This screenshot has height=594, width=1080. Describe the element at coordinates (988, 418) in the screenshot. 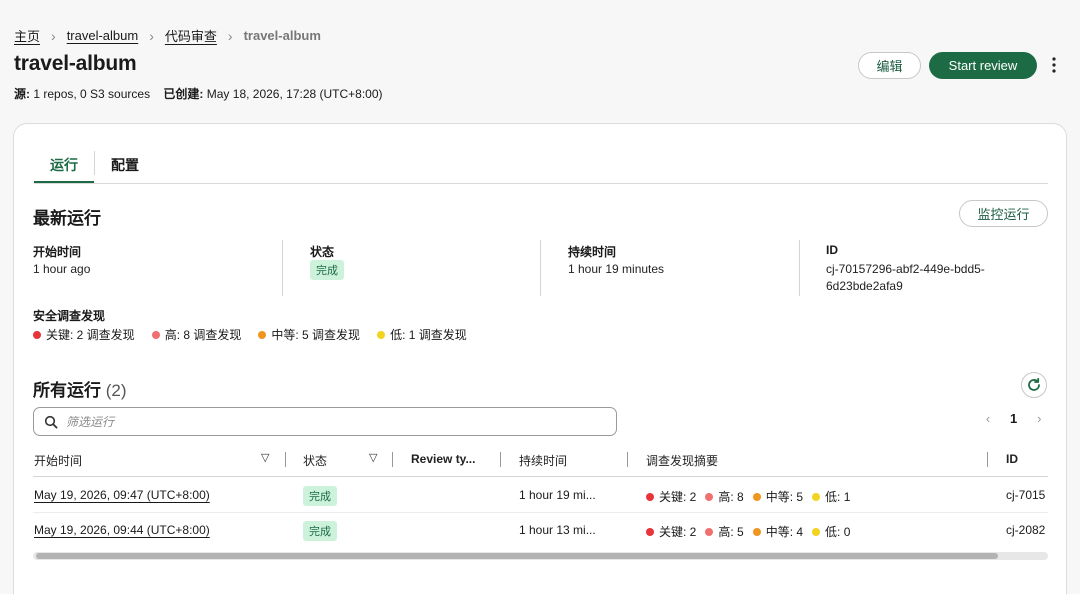

I see `chevron-left-icon: ‹` at that location.